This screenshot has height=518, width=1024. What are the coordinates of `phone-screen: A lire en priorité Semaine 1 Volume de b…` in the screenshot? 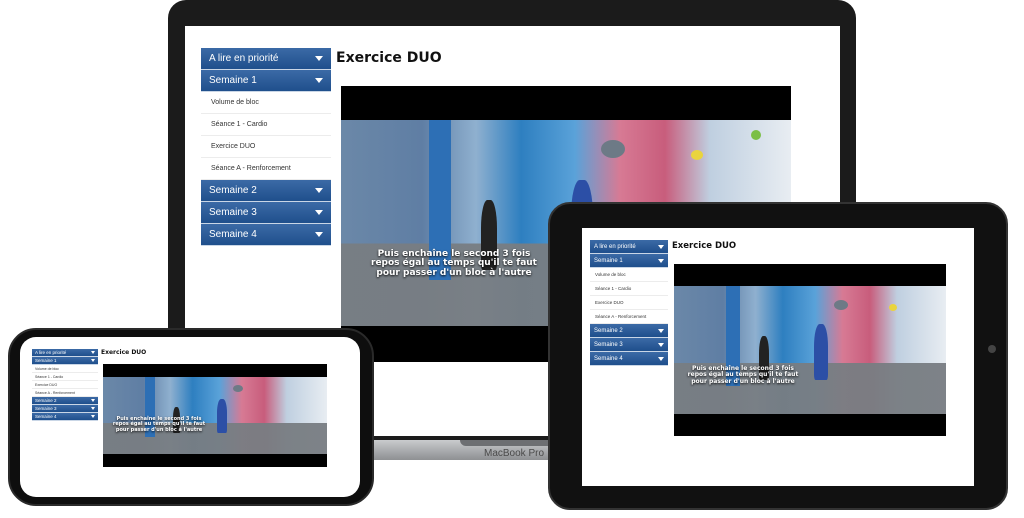 It's located at (190, 417).